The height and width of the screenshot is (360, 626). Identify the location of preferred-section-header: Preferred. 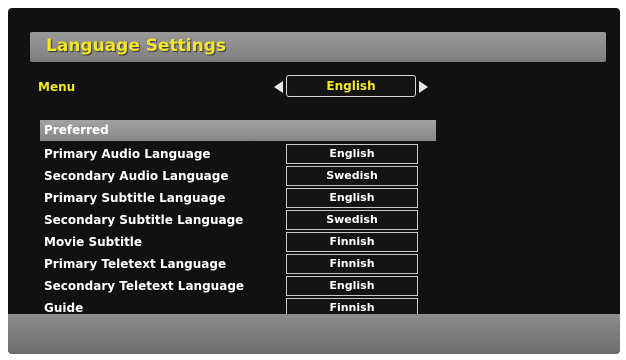
(238, 130).